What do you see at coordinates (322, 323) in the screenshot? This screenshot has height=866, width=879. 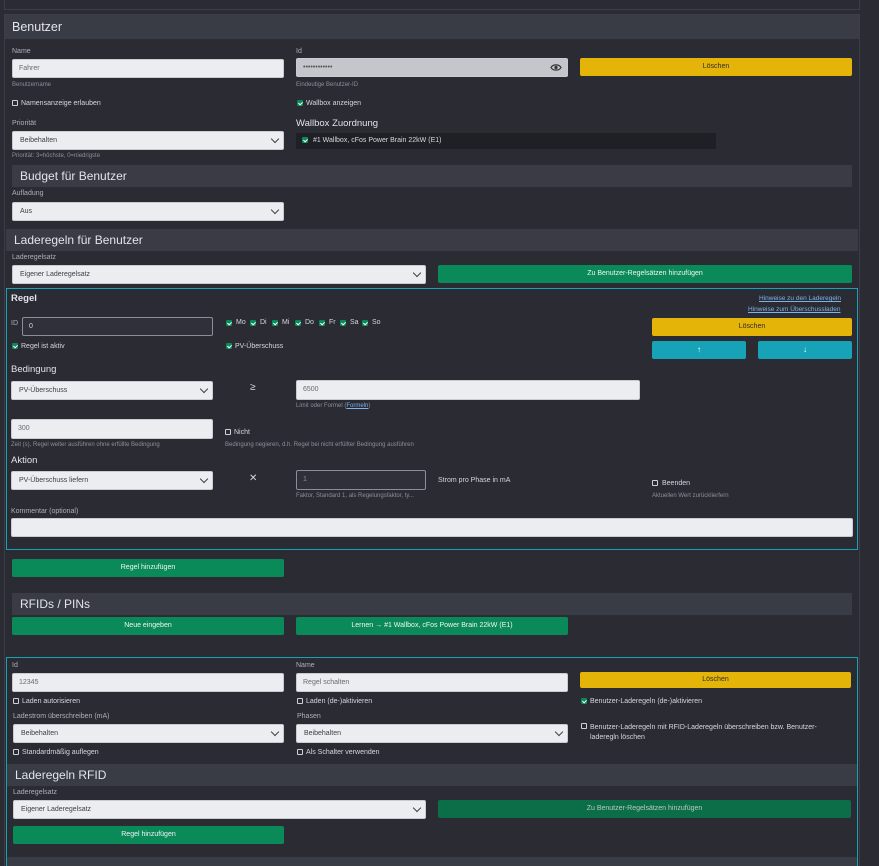 I see `day-checkbox-fr` at bounding box center [322, 323].